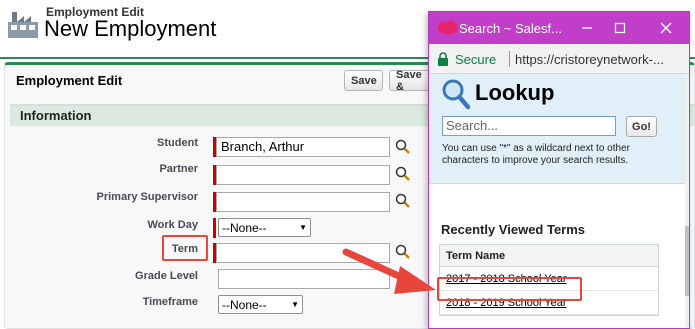  What do you see at coordinates (443, 59) in the screenshot?
I see `lock-icon` at bounding box center [443, 59].